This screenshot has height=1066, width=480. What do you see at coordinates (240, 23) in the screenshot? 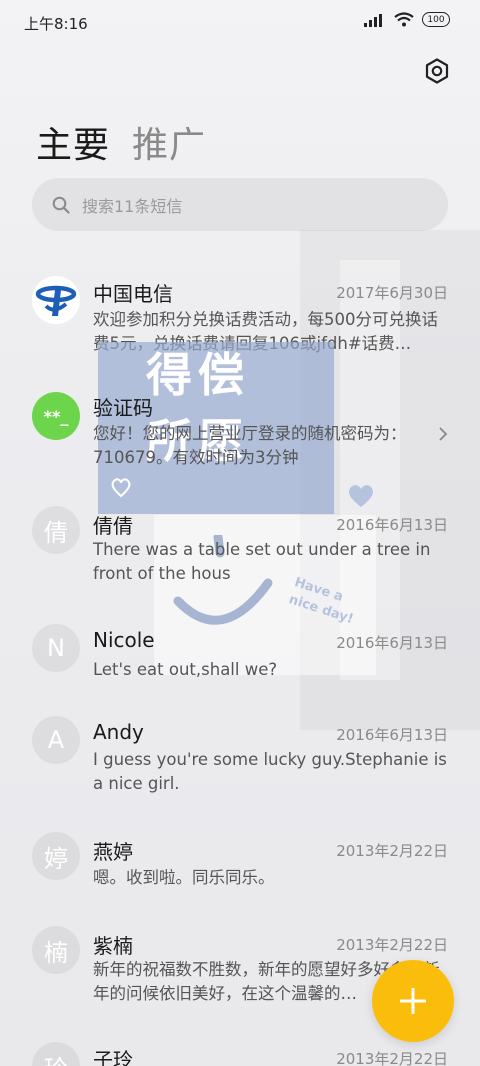
I see `status-bar: 上午8:16 100` at bounding box center [240, 23].